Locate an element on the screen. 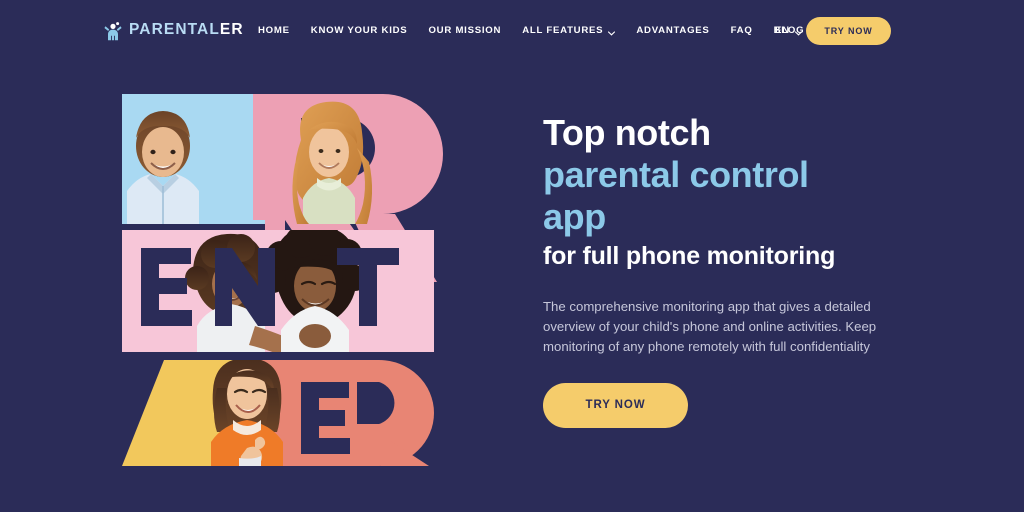 This screenshot has width=1024, height=512. nav-item-know-your-kids: KNOW YOUR KIDS is located at coordinates (359, 30).